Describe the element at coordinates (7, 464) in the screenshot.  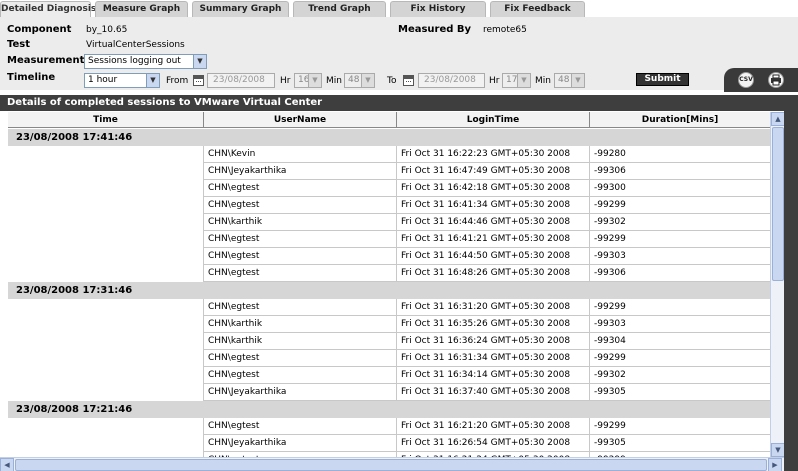
I see `arrow-left-icon: ◀` at that location.